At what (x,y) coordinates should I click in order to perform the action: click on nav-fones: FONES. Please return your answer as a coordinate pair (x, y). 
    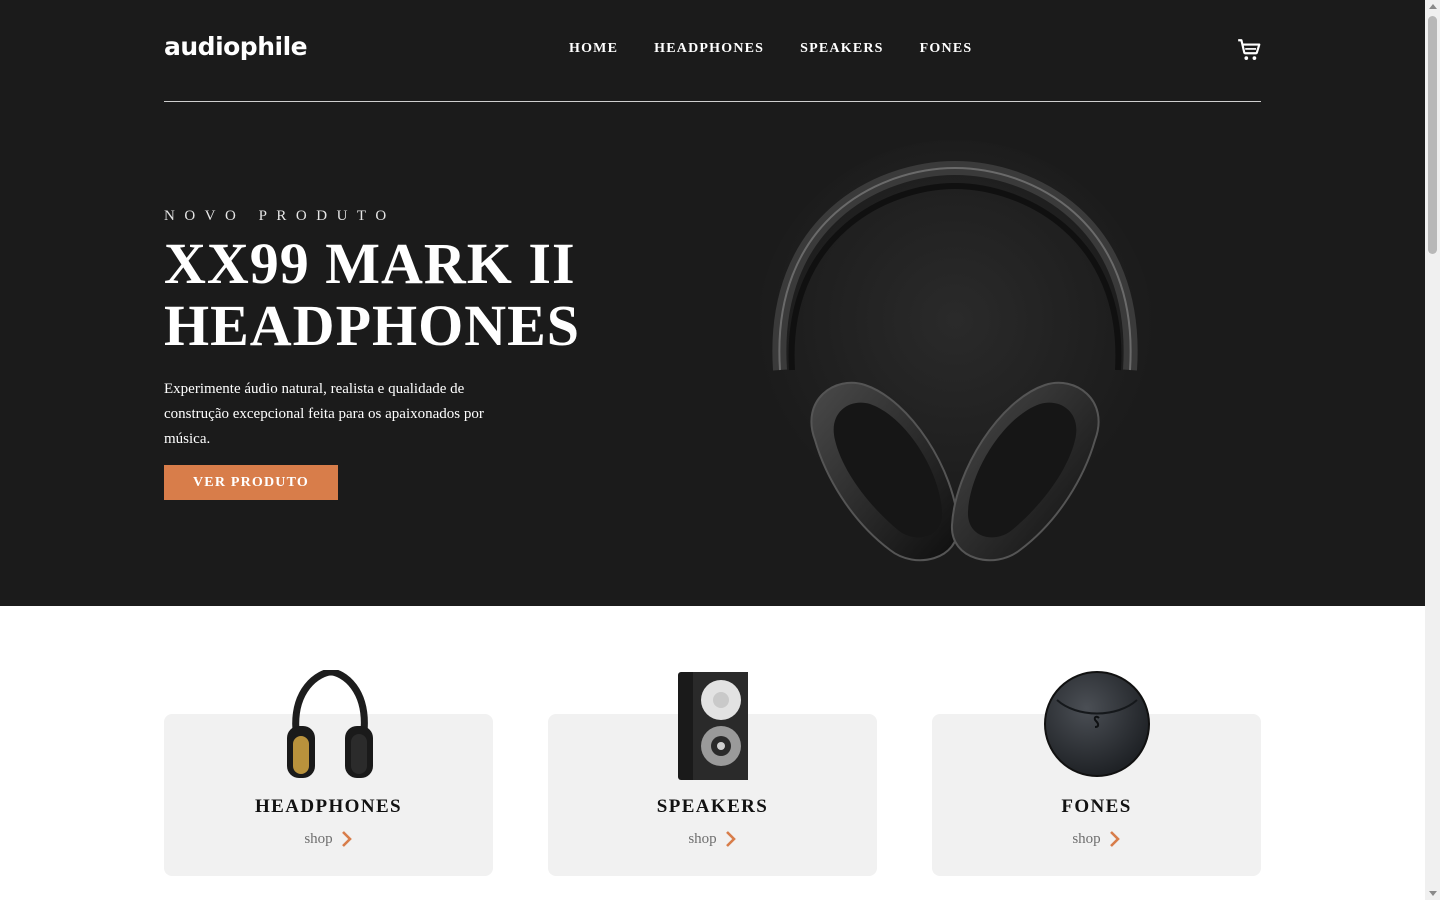
    Looking at the image, I should click on (946, 49).